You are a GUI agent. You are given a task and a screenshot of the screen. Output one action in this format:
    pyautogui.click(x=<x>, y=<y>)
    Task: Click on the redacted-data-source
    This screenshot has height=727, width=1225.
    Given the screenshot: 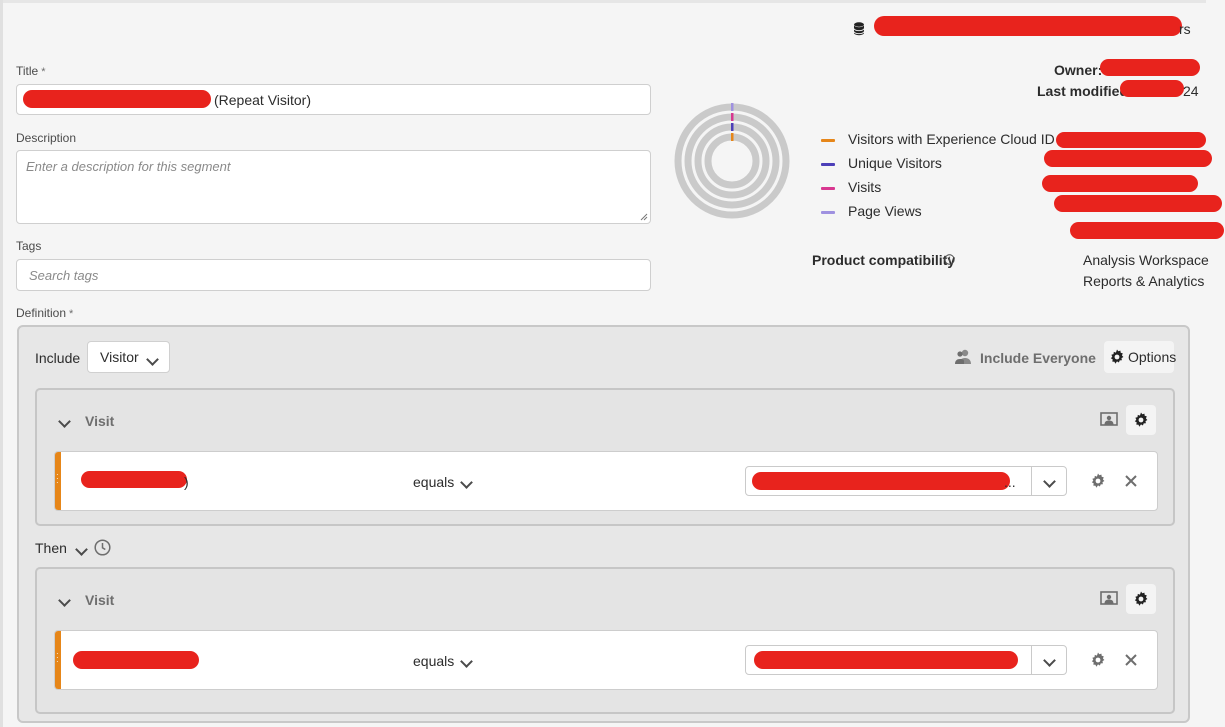 What is the action you would take?
    pyautogui.click(x=1028, y=26)
    